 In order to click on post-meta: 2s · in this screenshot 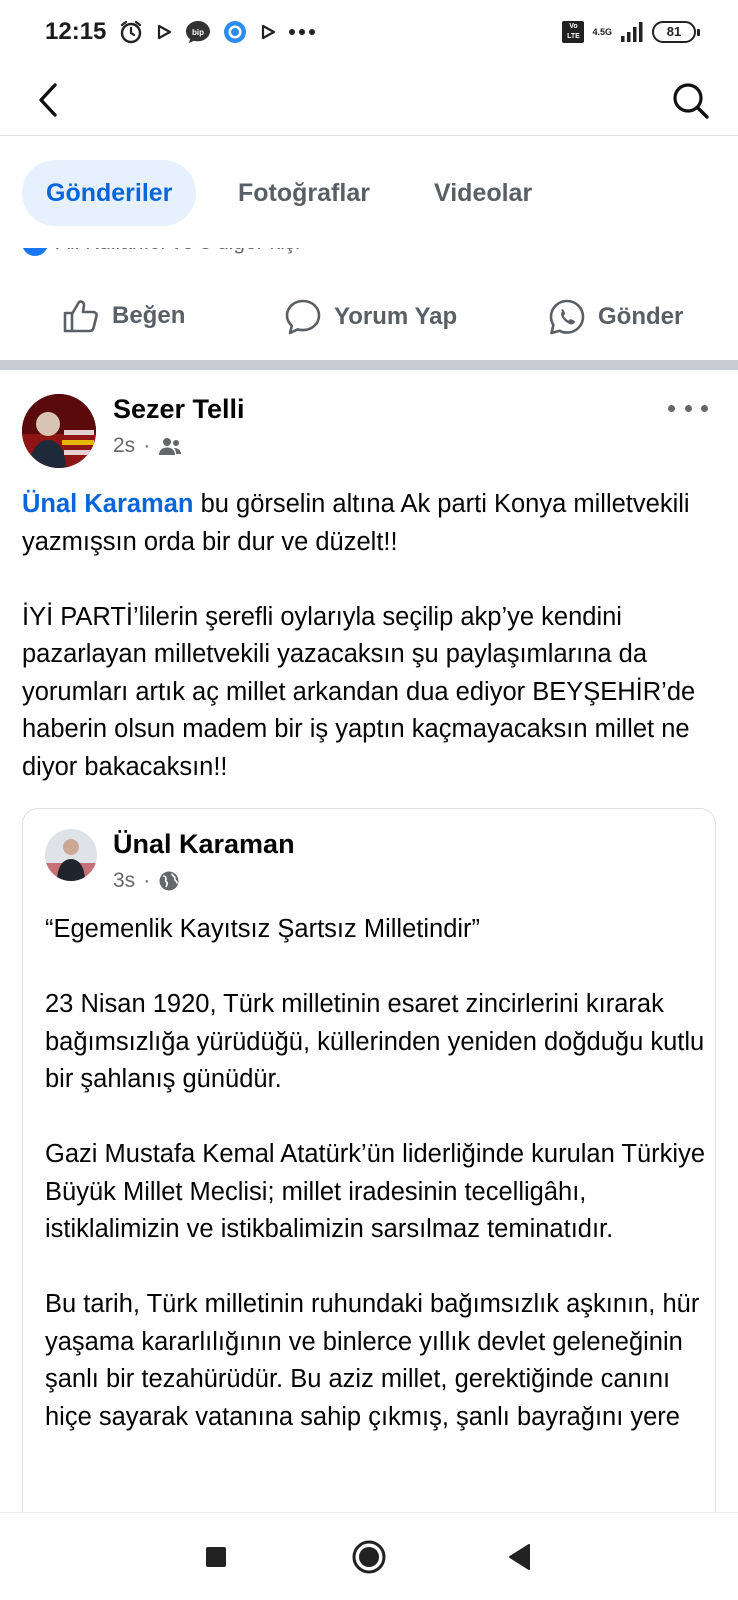, I will do `click(147, 446)`.